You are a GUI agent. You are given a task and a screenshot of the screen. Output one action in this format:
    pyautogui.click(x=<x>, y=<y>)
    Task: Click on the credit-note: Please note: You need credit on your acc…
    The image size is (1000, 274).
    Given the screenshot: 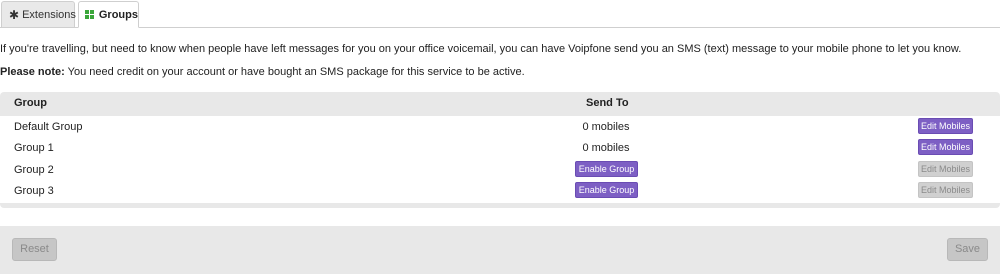 What is the action you would take?
    pyautogui.click(x=500, y=72)
    